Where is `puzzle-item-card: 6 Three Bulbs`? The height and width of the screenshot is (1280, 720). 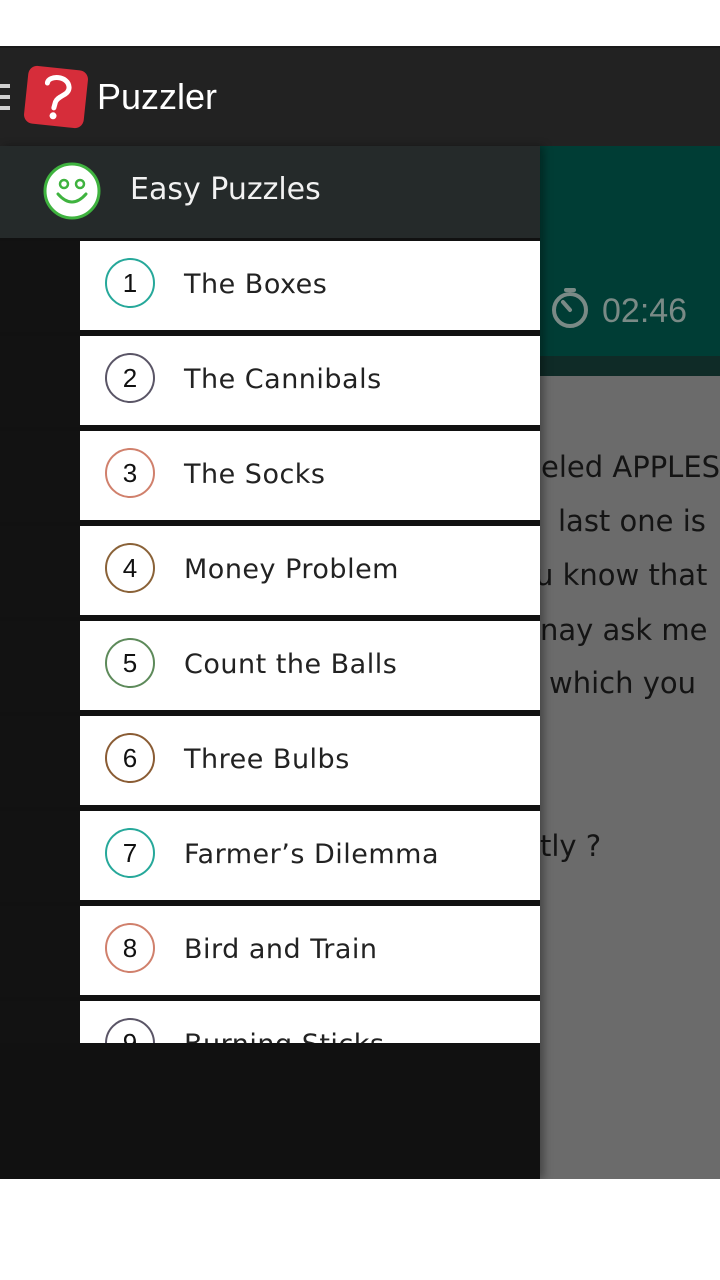 puzzle-item-card: 6 Three Bulbs is located at coordinates (310, 760).